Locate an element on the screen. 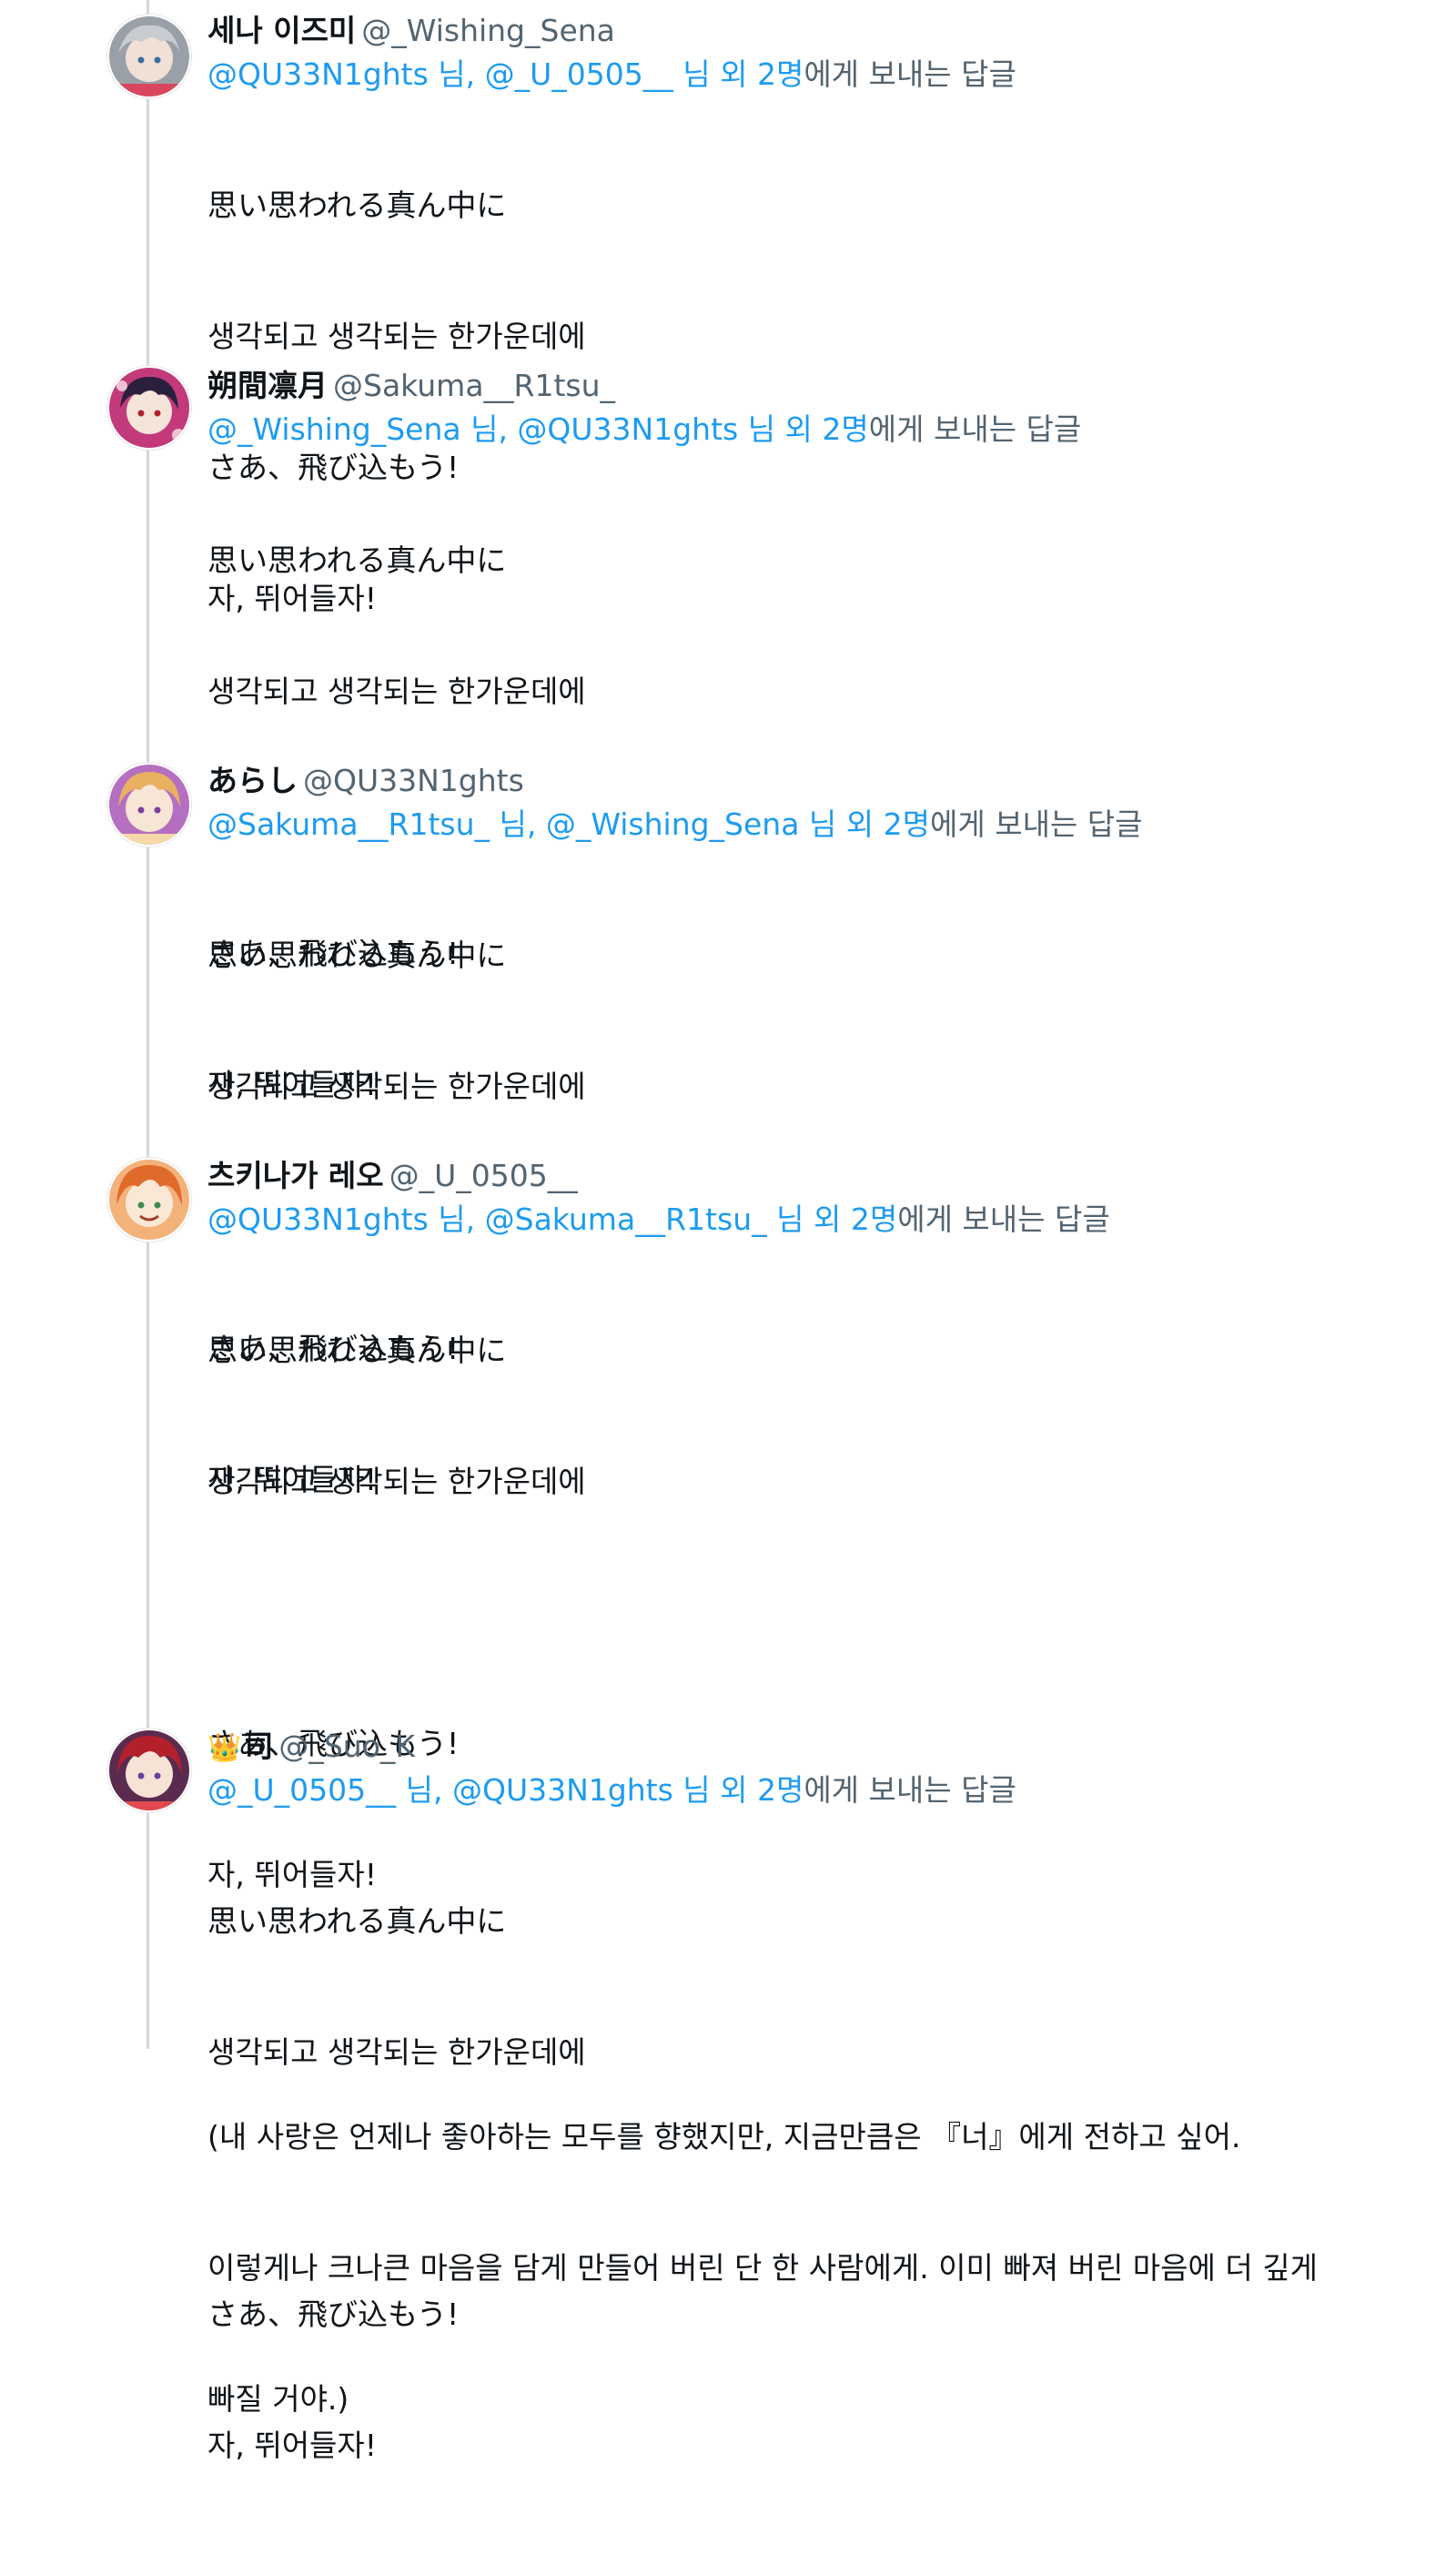  reply-mentions-link: @QU33N1ghts 님, @Sakuma__R1tsu_ 님 외 2명 is located at coordinates (552, 1219).